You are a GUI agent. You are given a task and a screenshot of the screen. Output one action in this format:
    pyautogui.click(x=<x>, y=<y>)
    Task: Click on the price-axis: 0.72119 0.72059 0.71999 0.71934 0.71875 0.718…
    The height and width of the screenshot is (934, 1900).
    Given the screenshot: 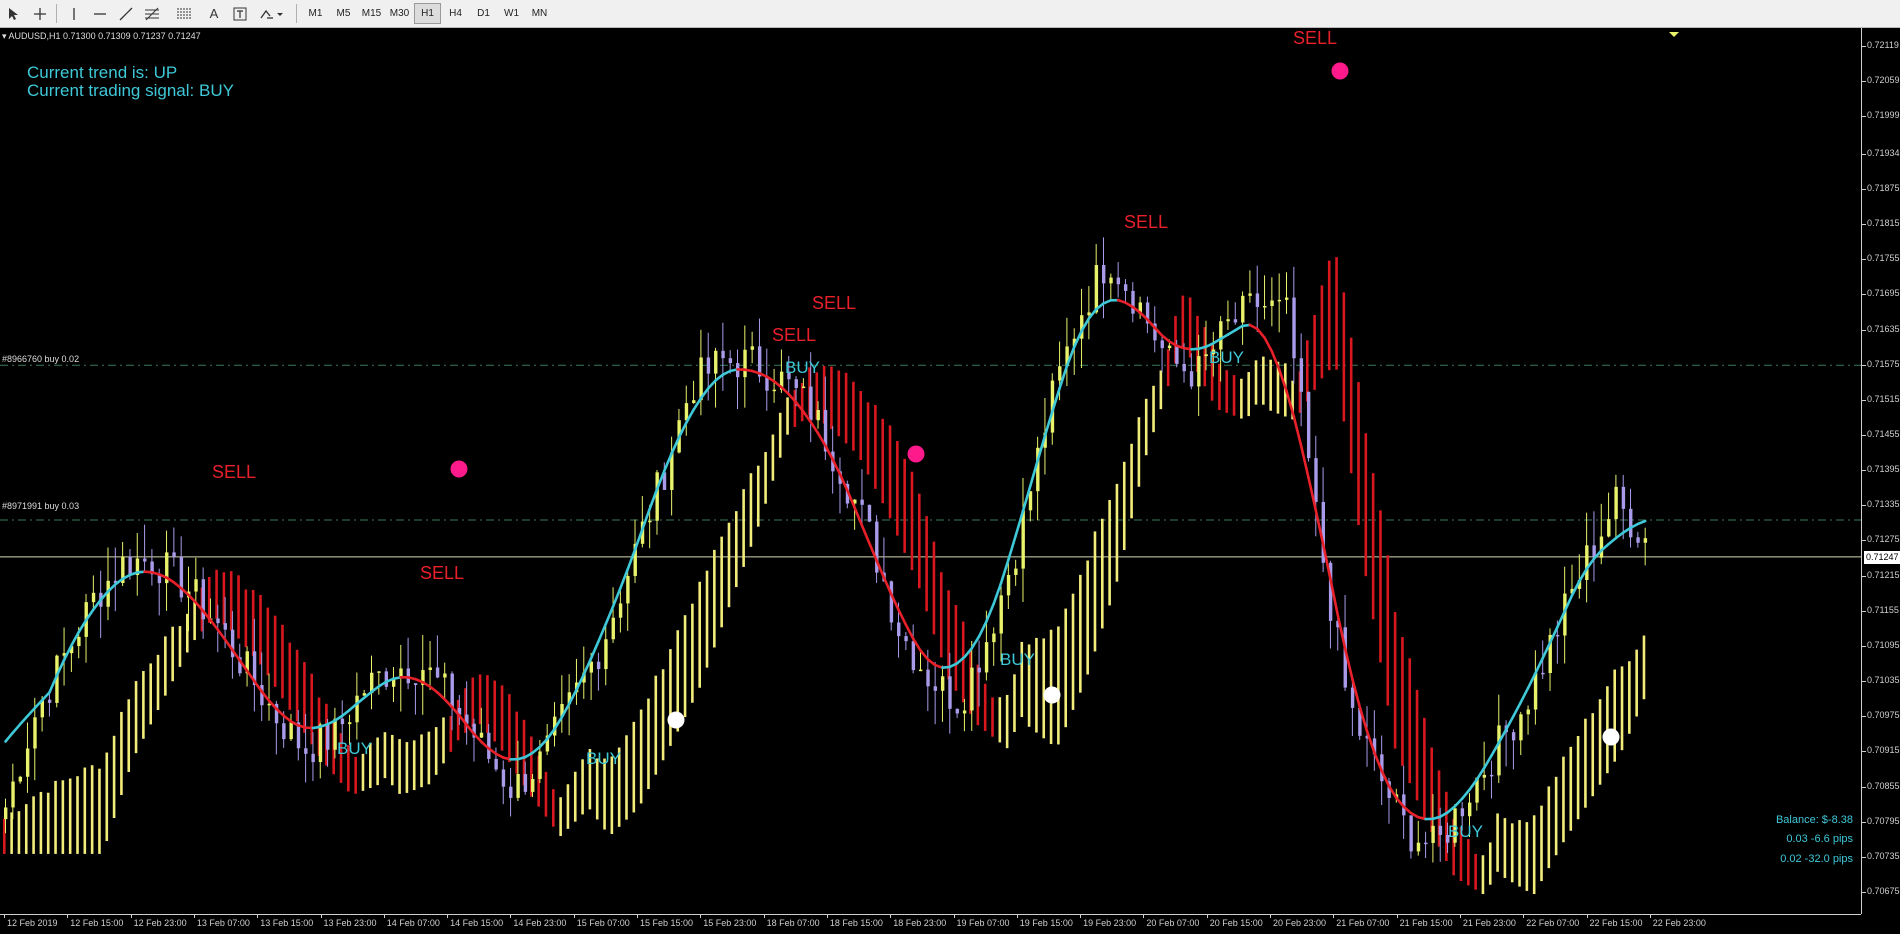 What is the action you would take?
    pyautogui.click(x=1880, y=471)
    